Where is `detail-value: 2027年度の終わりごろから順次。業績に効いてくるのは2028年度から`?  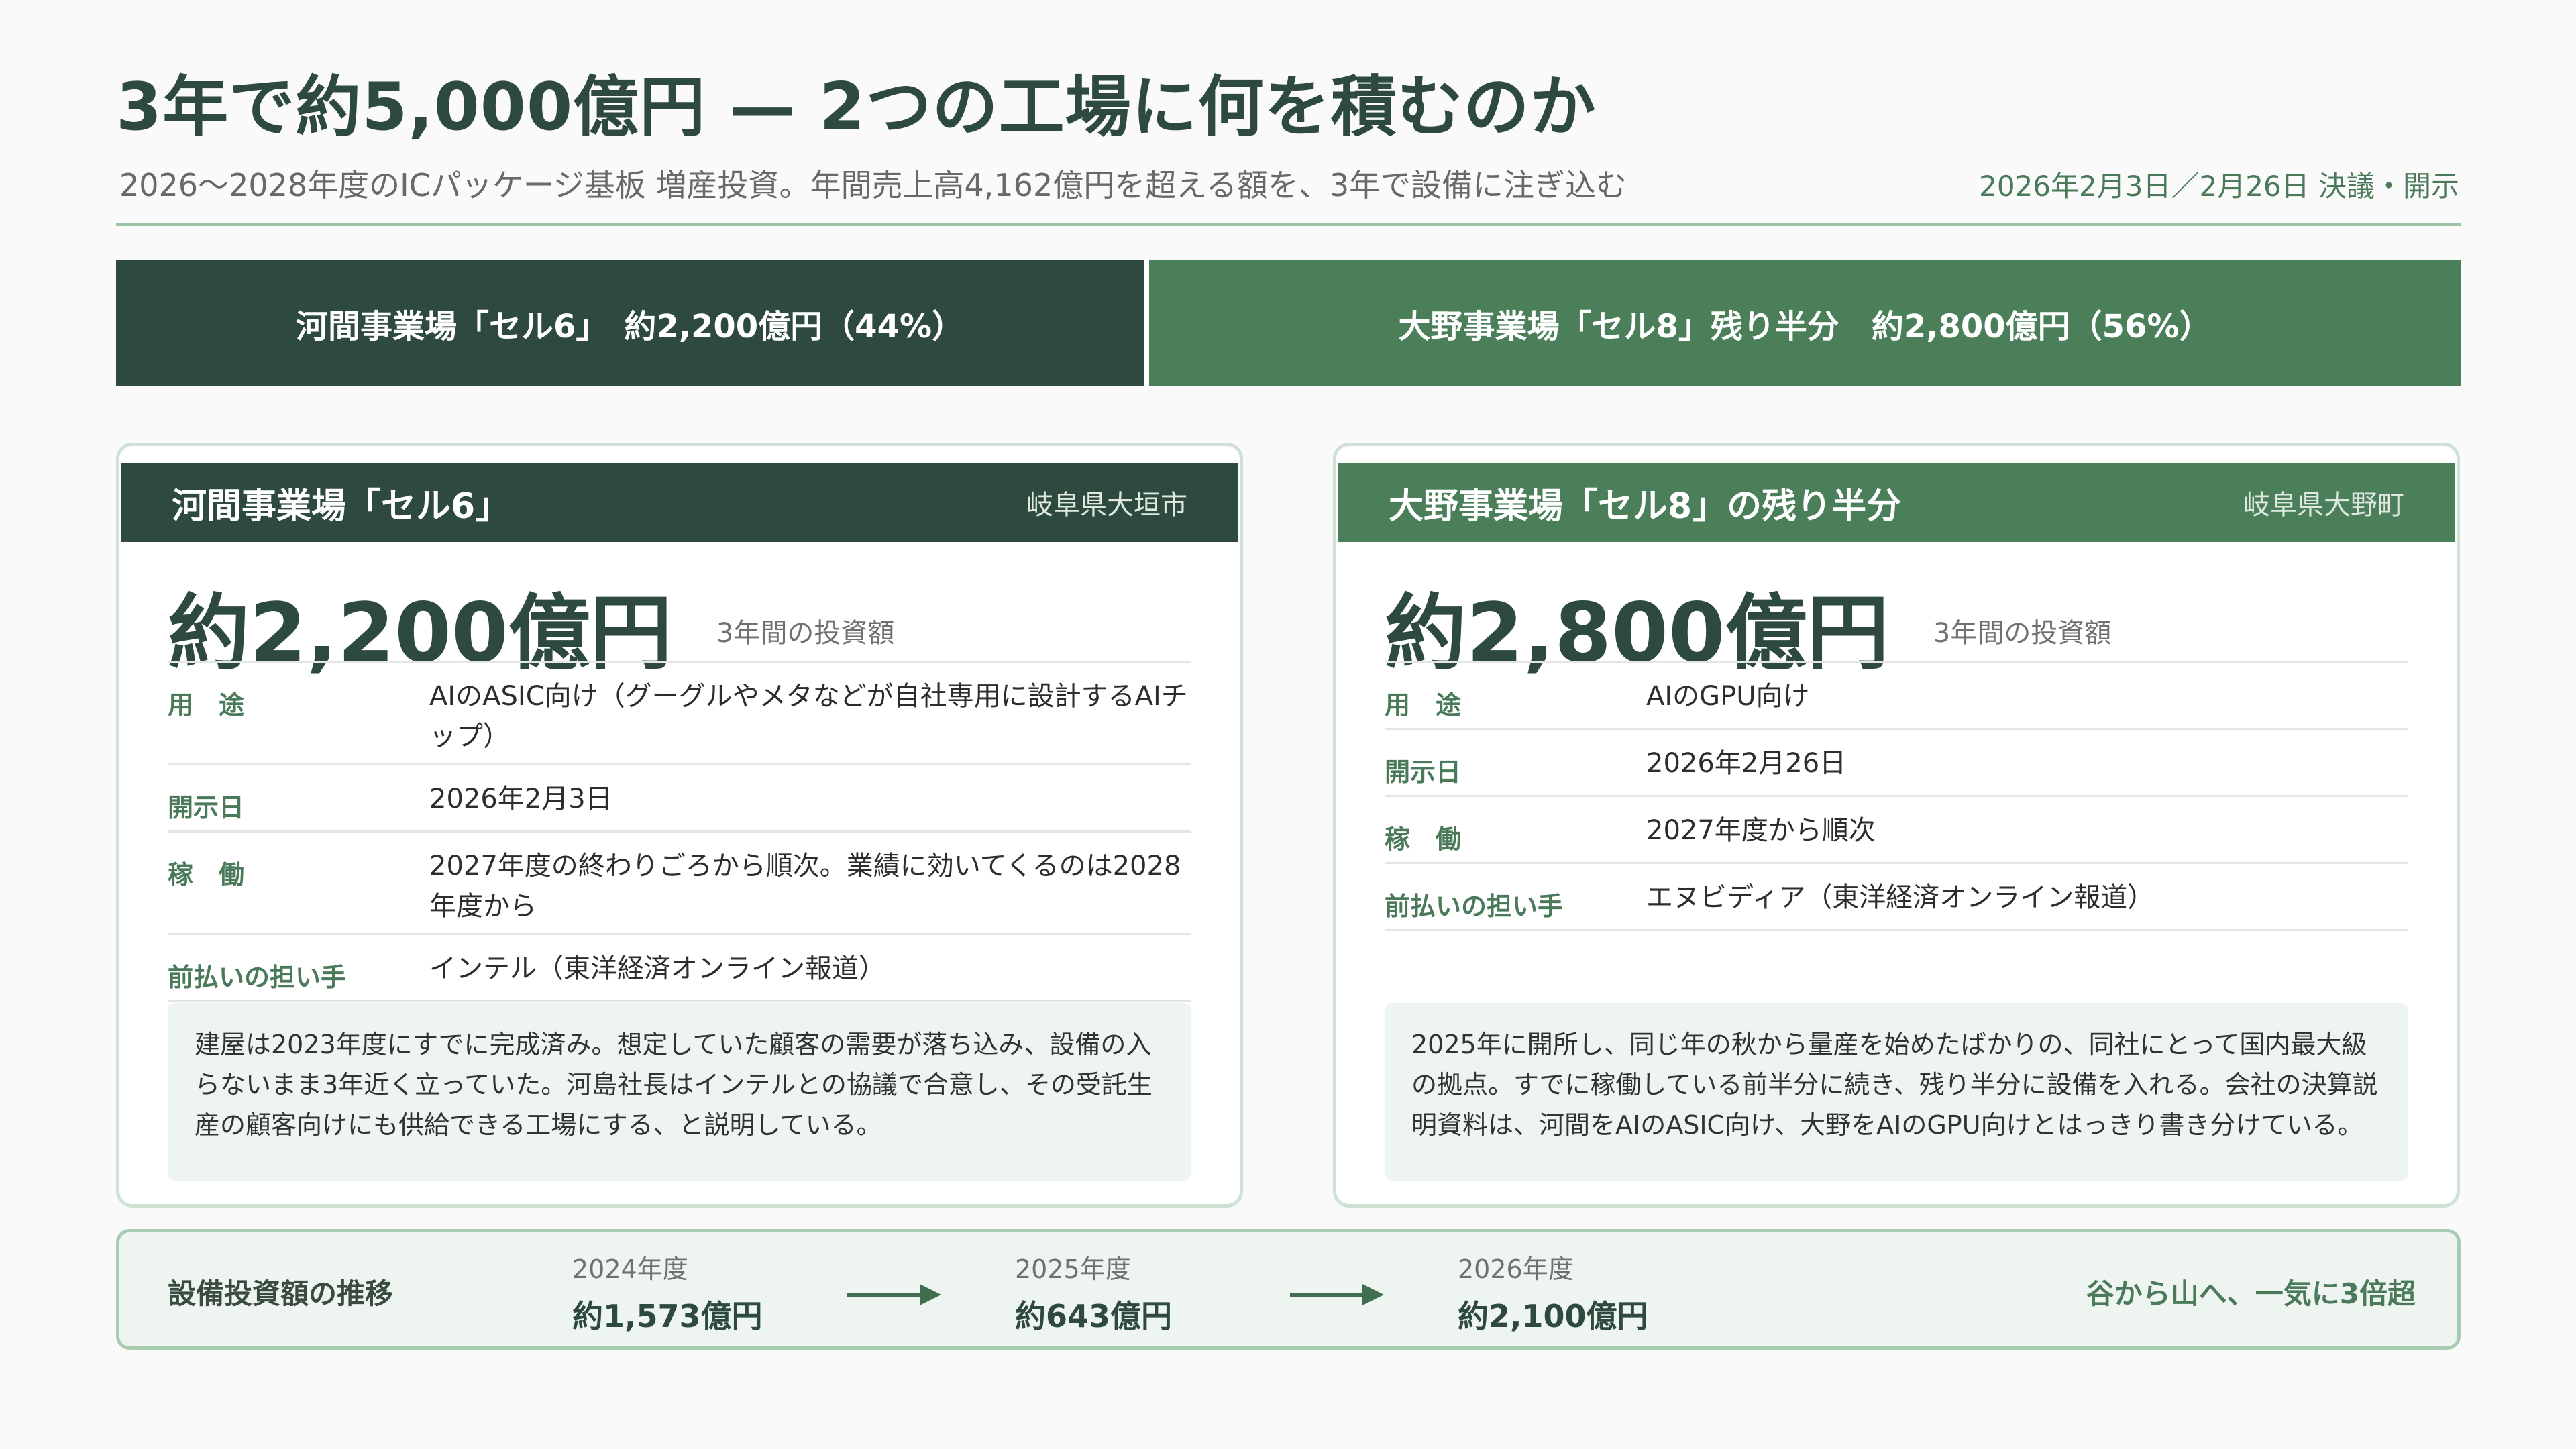
detail-value: 2027年度の終わりごろから順次。業績に効いてくるのは2028年度から is located at coordinates (805, 886).